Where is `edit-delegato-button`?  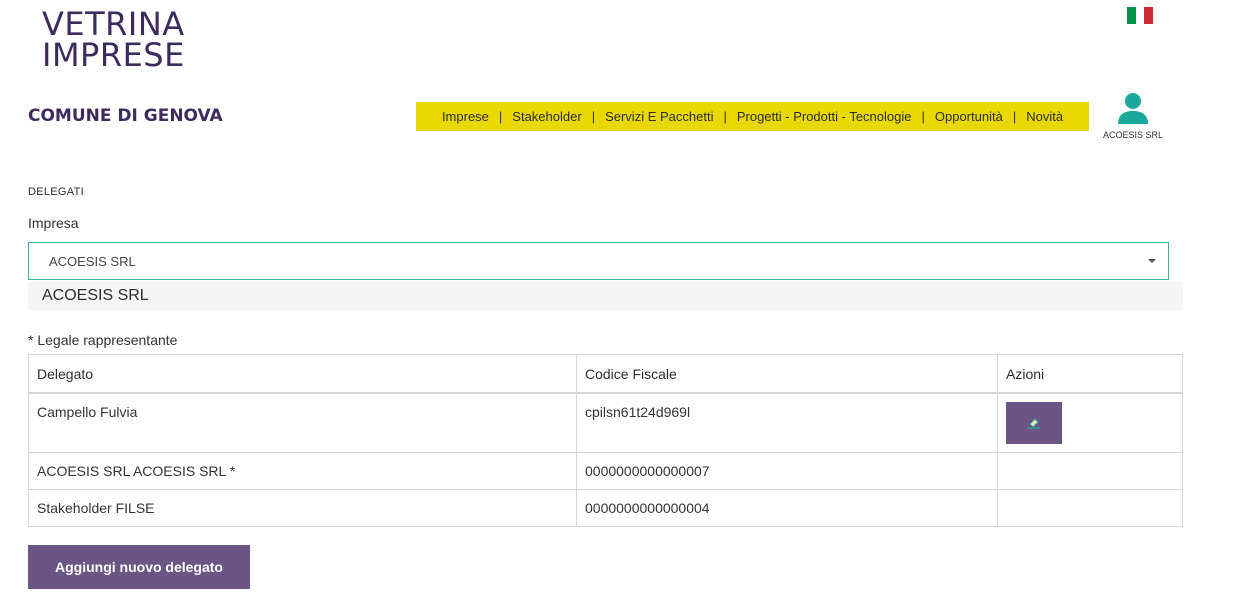 edit-delegato-button is located at coordinates (1034, 423).